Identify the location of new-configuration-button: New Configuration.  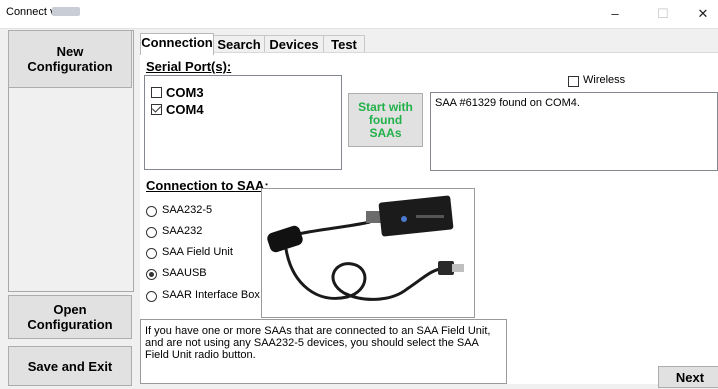
(70, 59).